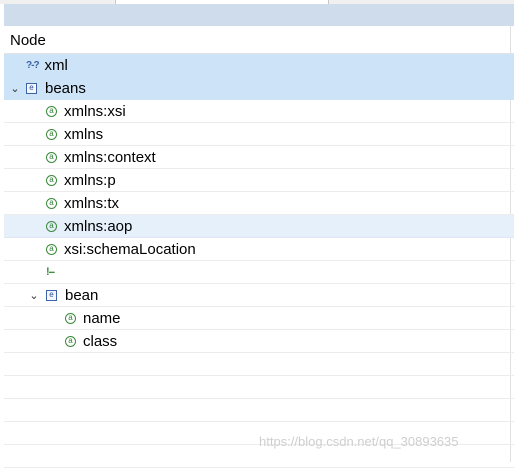 Image resolution: width=514 pixels, height=468 pixels. I want to click on tree-label: xml, so click(56, 65).